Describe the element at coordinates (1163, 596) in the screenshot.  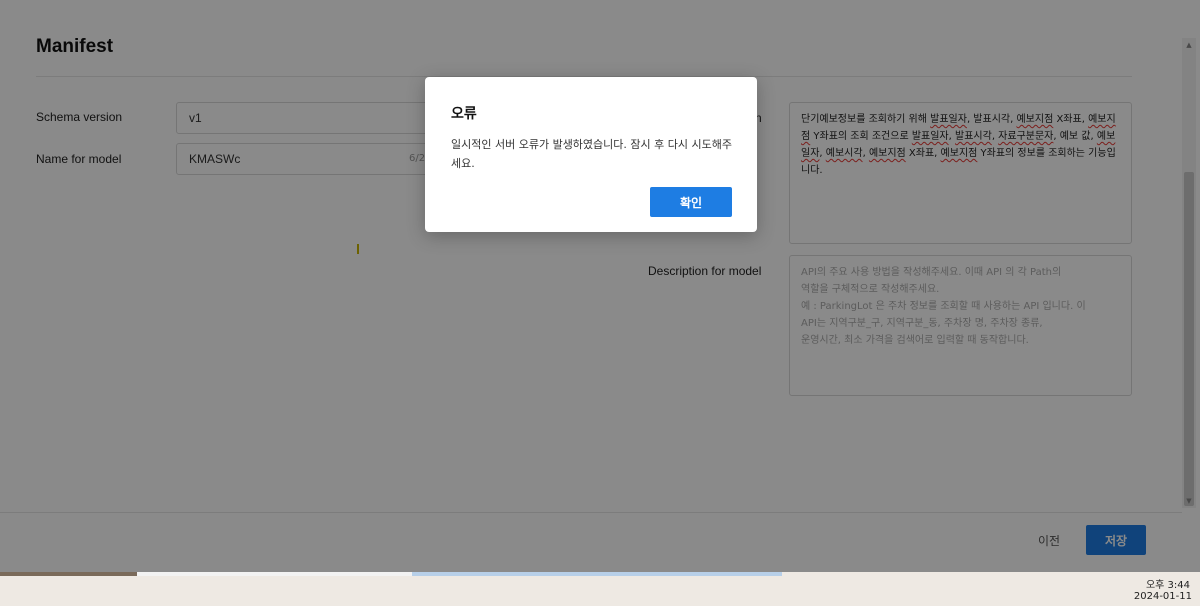
I see `clock-date: 2024-01-11` at that location.